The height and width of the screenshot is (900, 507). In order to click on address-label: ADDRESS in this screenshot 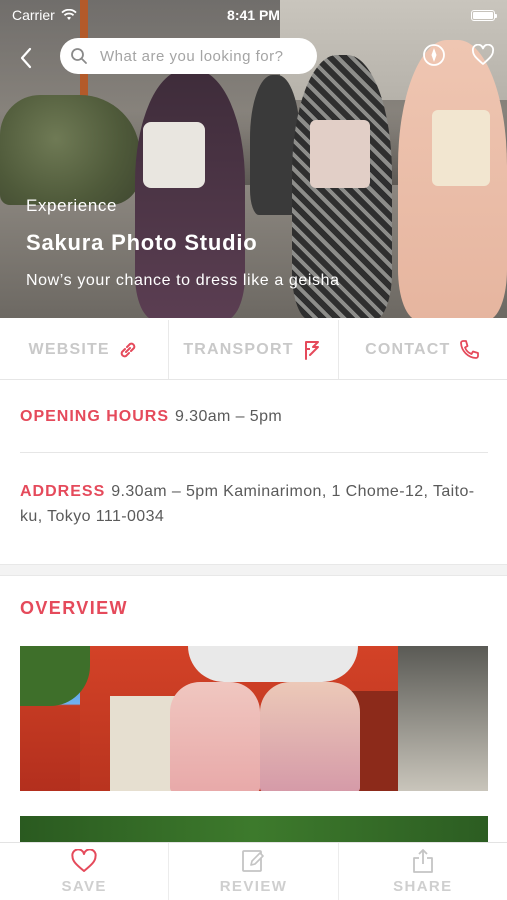, I will do `click(63, 491)`.